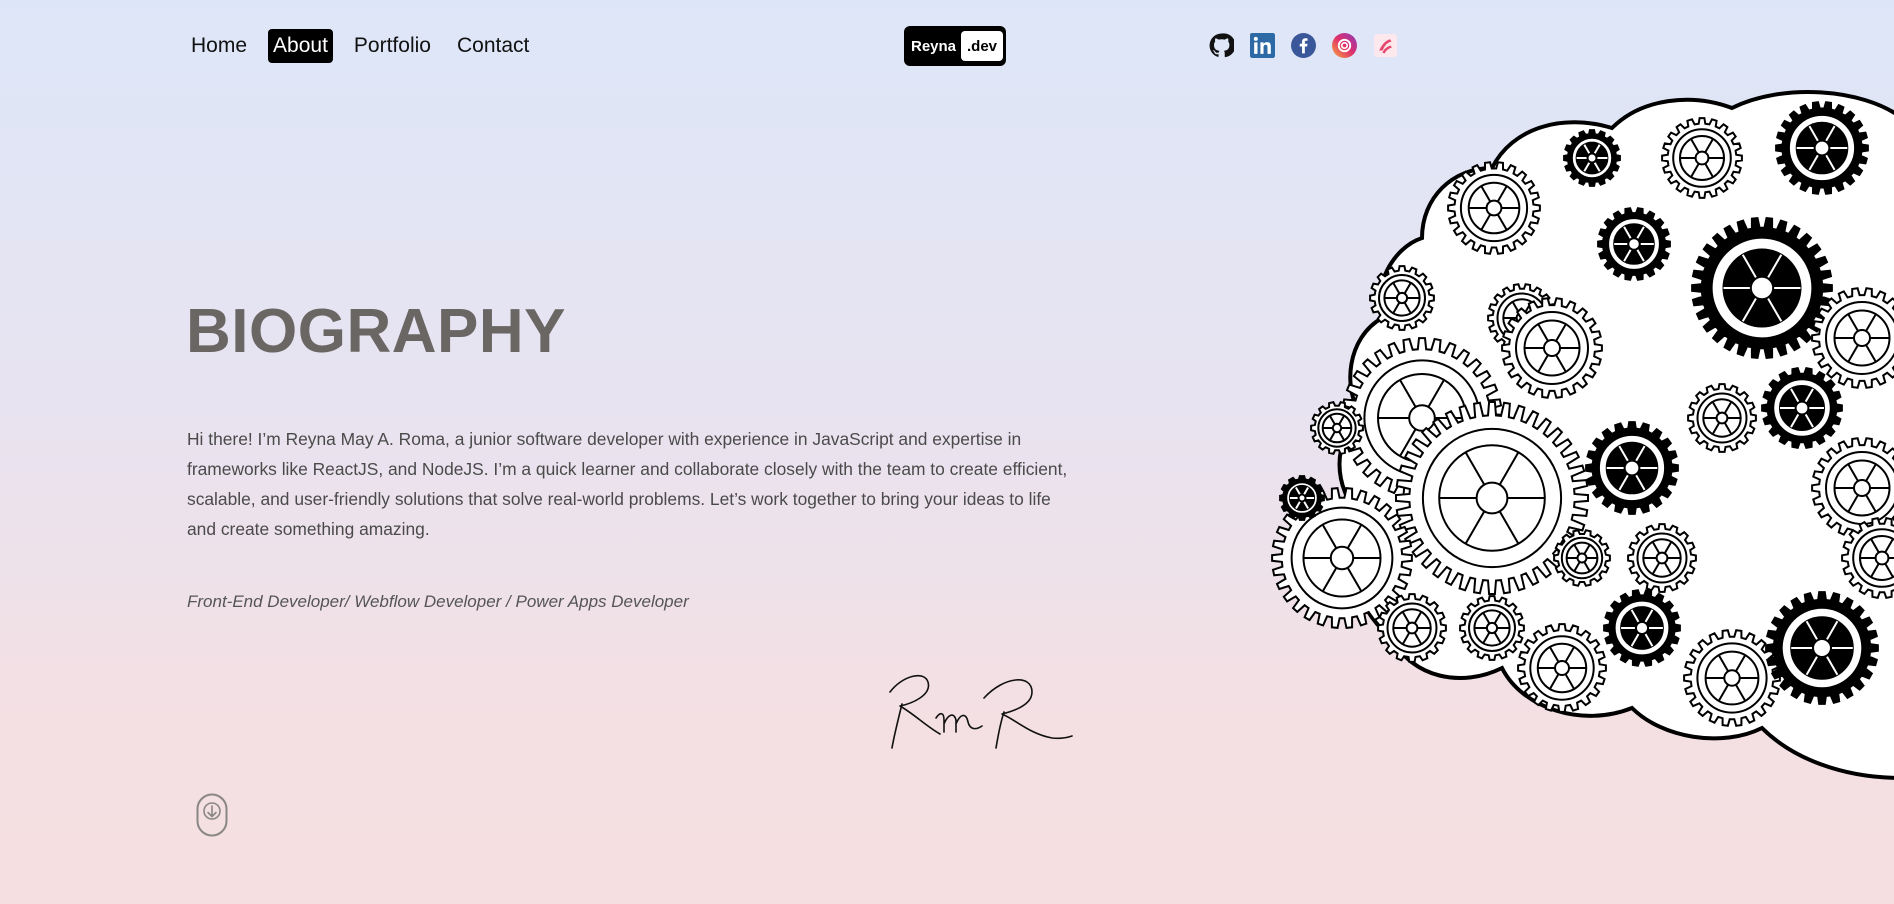 The width and height of the screenshot is (1894, 904). Describe the element at coordinates (982, 46) in the screenshot. I see `logo-suffix: .dev` at that location.